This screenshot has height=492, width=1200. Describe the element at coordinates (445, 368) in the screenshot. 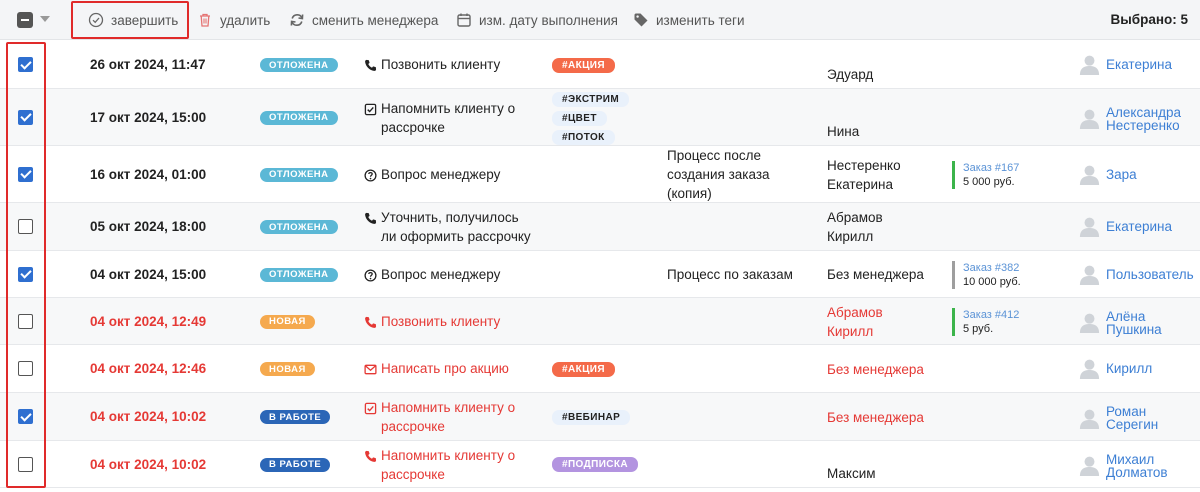

I see `task-text: Написать про акцию` at that location.